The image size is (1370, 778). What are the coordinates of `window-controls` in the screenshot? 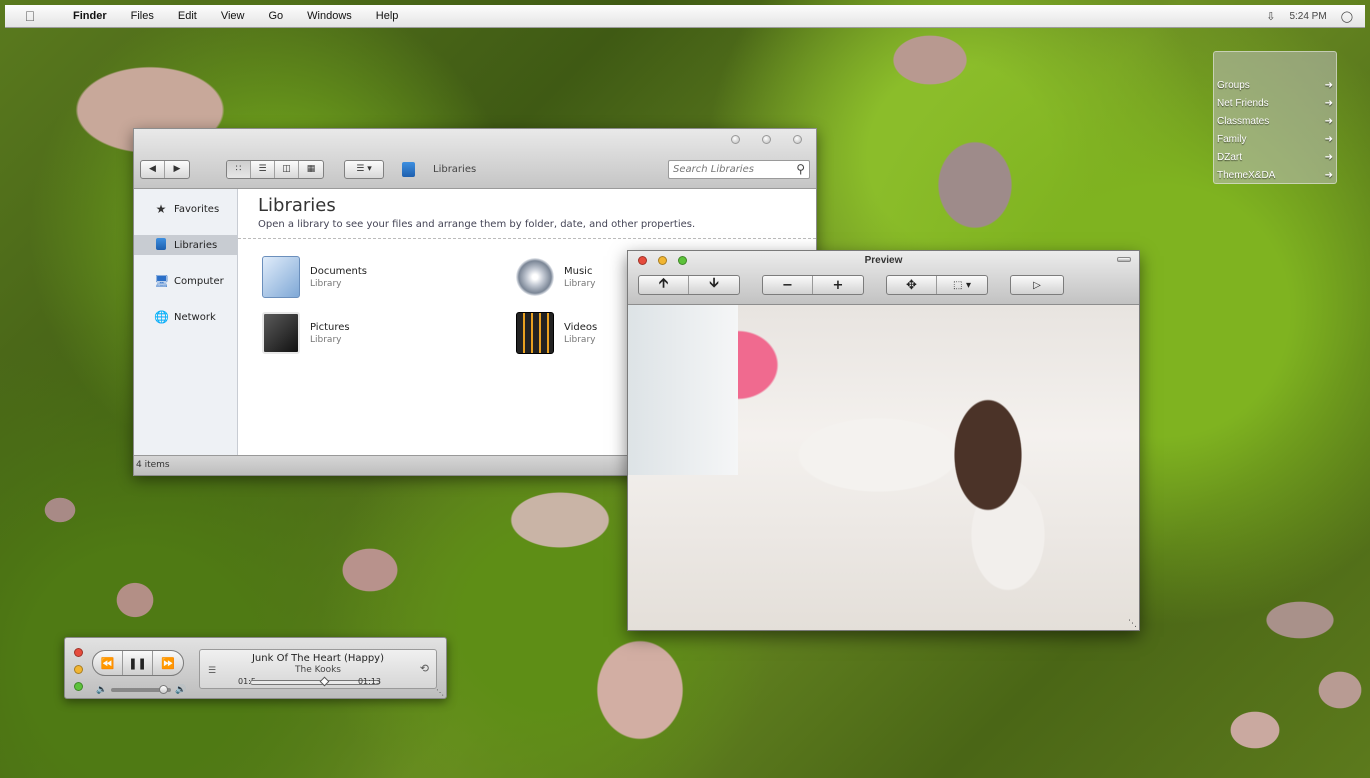 It's located at (766, 139).